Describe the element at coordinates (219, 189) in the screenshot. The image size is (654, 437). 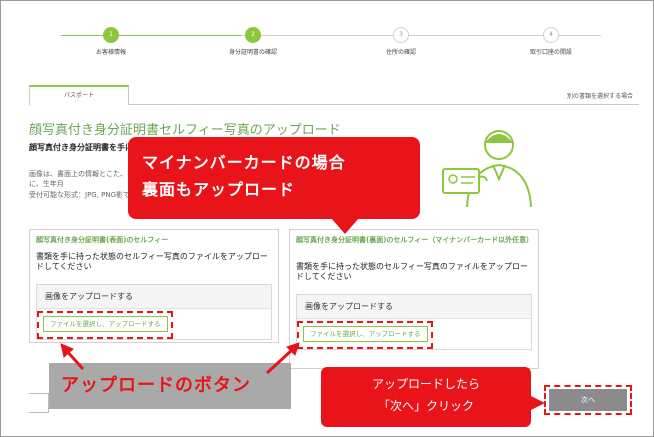
I see `mynumber-callout-line2: 裏面もアップロード` at that location.